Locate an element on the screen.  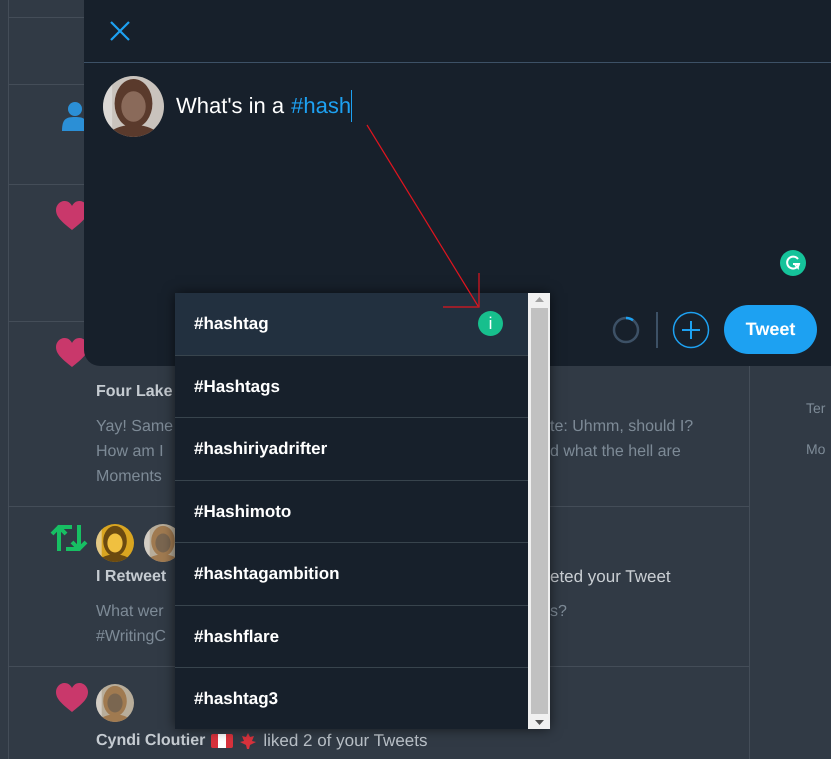
scroll-thumb is located at coordinates (539, 511).